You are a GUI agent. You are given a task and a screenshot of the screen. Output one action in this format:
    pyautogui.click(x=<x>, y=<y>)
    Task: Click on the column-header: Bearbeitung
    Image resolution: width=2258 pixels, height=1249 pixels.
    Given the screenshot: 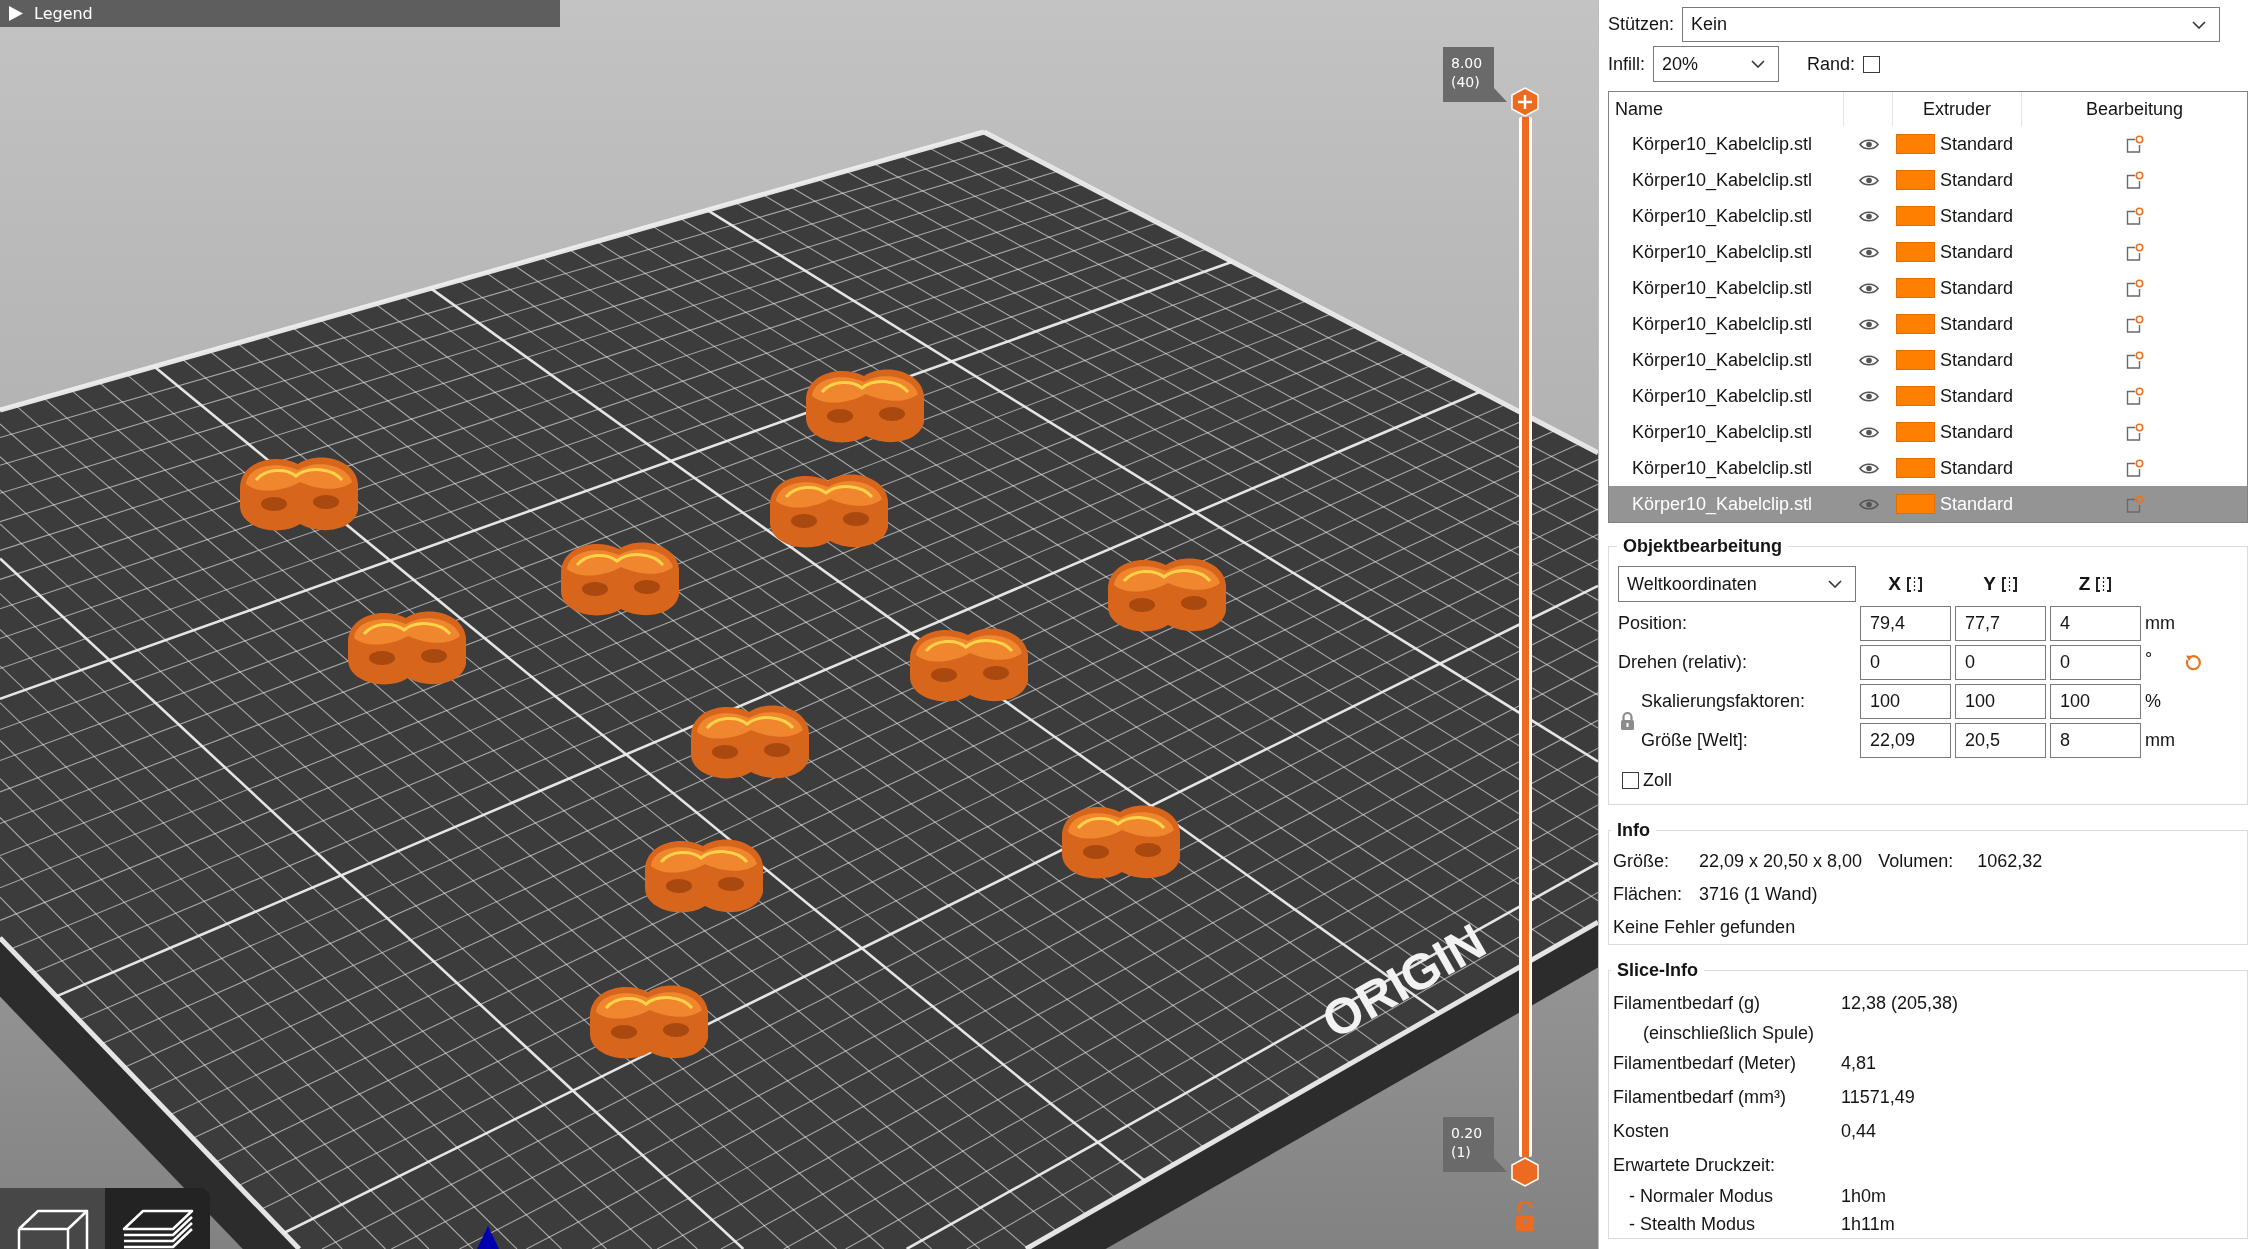 What is the action you would take?
    pyautogui.click(x=2134, y=109)
    